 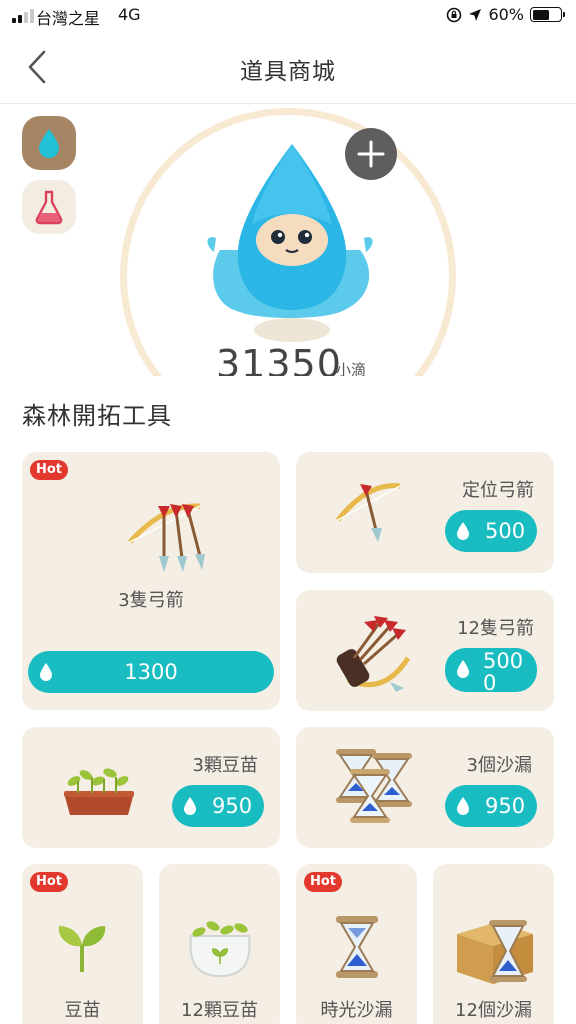 I want to click on item-name: 豆苗, so click(x=82, y=1010).